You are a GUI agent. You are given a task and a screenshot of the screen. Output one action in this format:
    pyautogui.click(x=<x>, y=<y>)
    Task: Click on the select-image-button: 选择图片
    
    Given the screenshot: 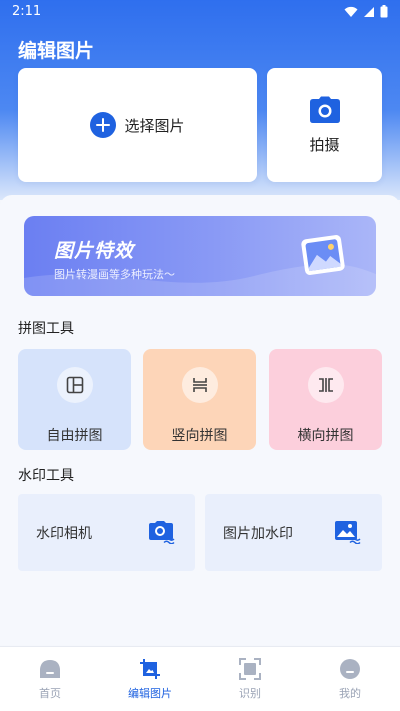 What is the action you would take?
    pyautogui.click(x=137, y=125)
    